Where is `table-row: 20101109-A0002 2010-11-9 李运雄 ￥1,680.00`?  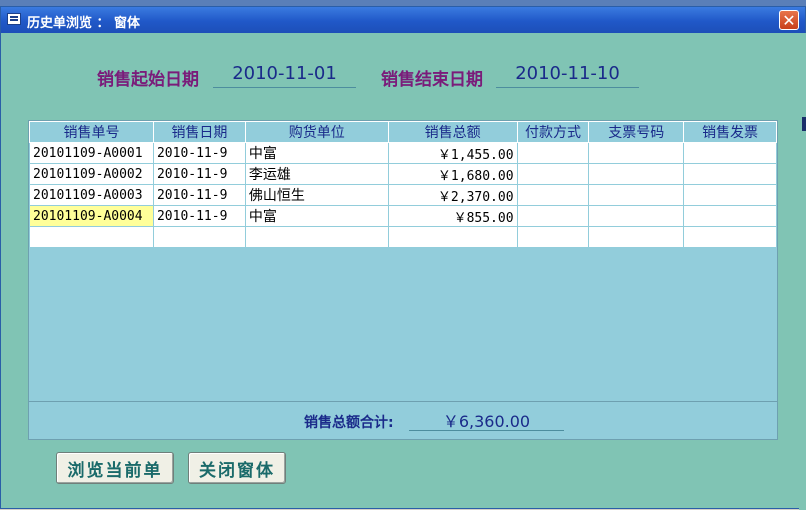
table-row: 20101109-A0002 2010-11-9 李运雄 ￥1,680.00 is located at coordinates (403, 174).